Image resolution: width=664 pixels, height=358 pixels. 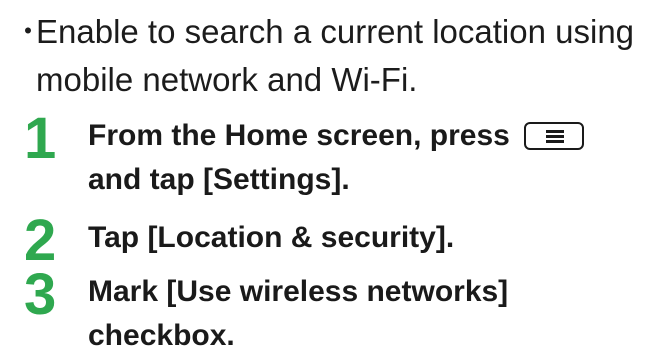 I want to click on menu-key-icon, so click(x=554, y=136).